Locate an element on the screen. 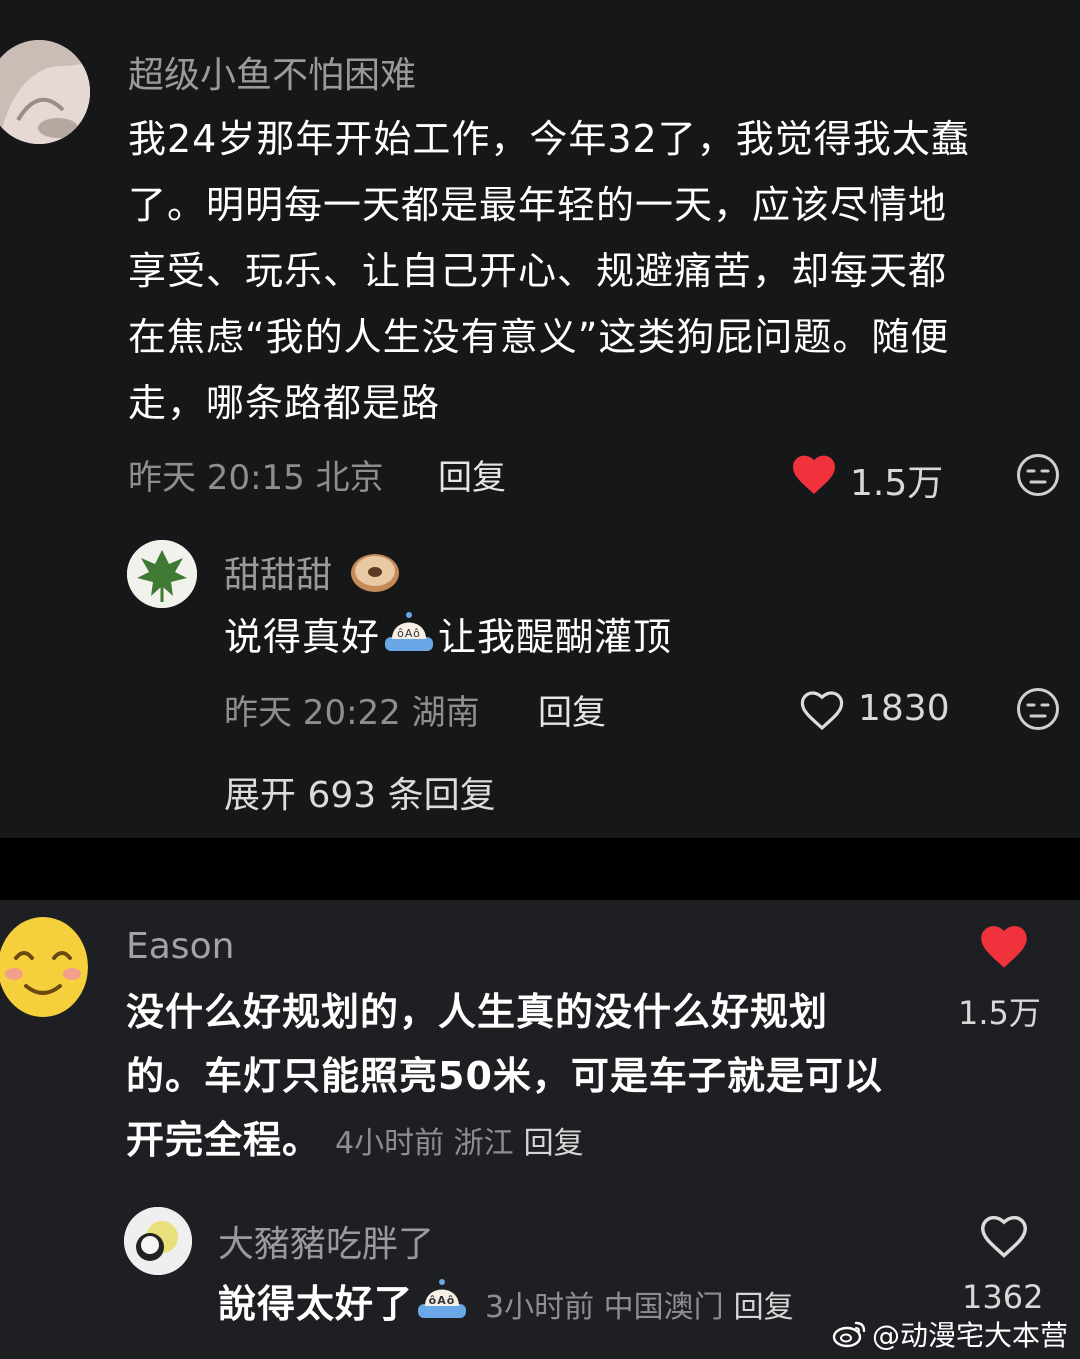  comment-body-line: 享受、玩乐、让自己开心、规避痛苦，却每天都 is located at coordinates (538, 271).